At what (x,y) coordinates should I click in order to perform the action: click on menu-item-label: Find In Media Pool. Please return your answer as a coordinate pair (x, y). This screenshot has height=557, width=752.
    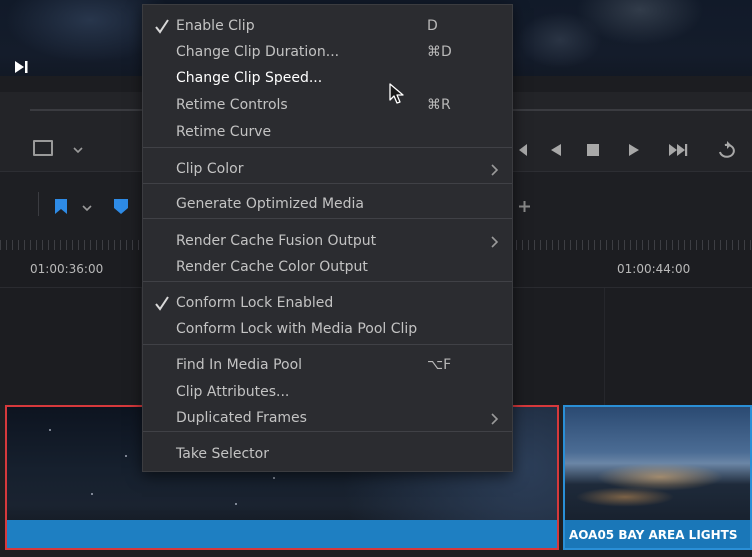
    Looking at the image, I should click on (239, 365).